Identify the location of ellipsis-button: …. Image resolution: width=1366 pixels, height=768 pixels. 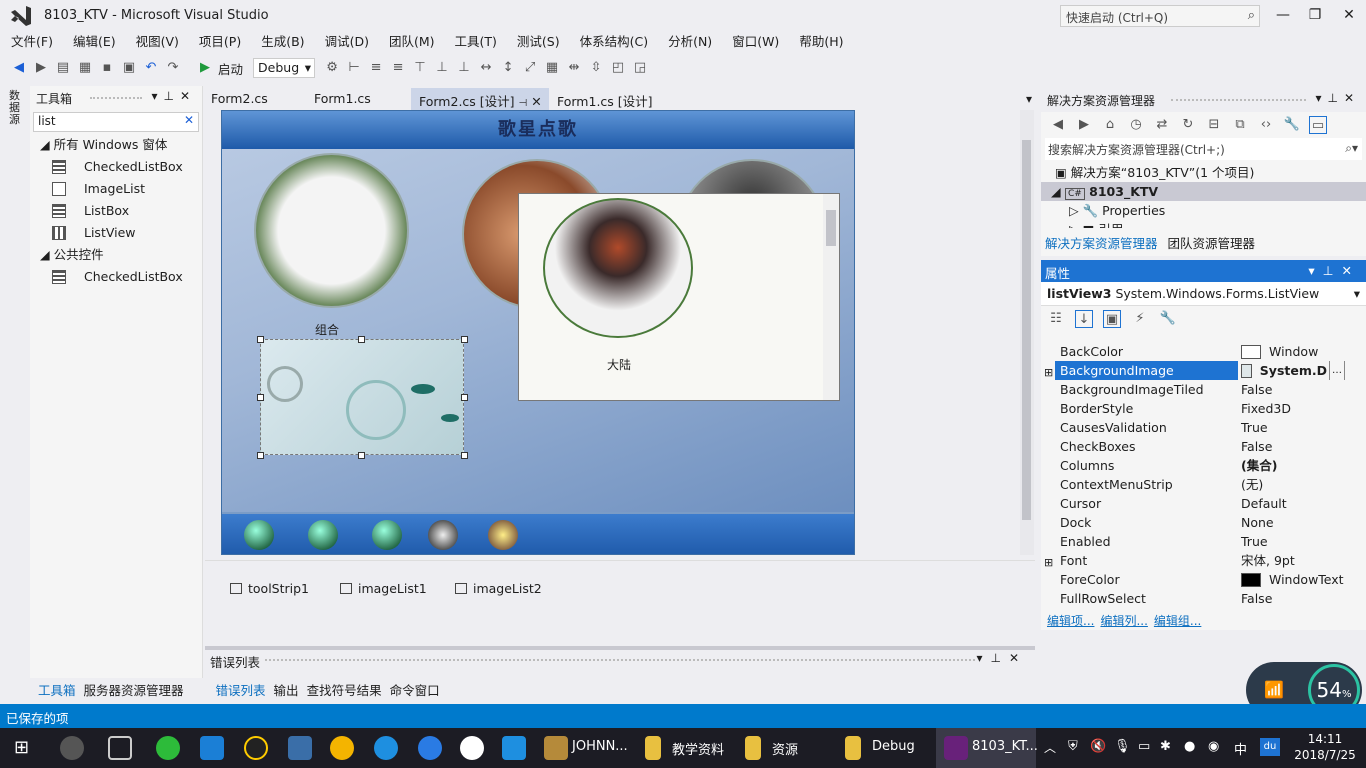
(1337, 370).